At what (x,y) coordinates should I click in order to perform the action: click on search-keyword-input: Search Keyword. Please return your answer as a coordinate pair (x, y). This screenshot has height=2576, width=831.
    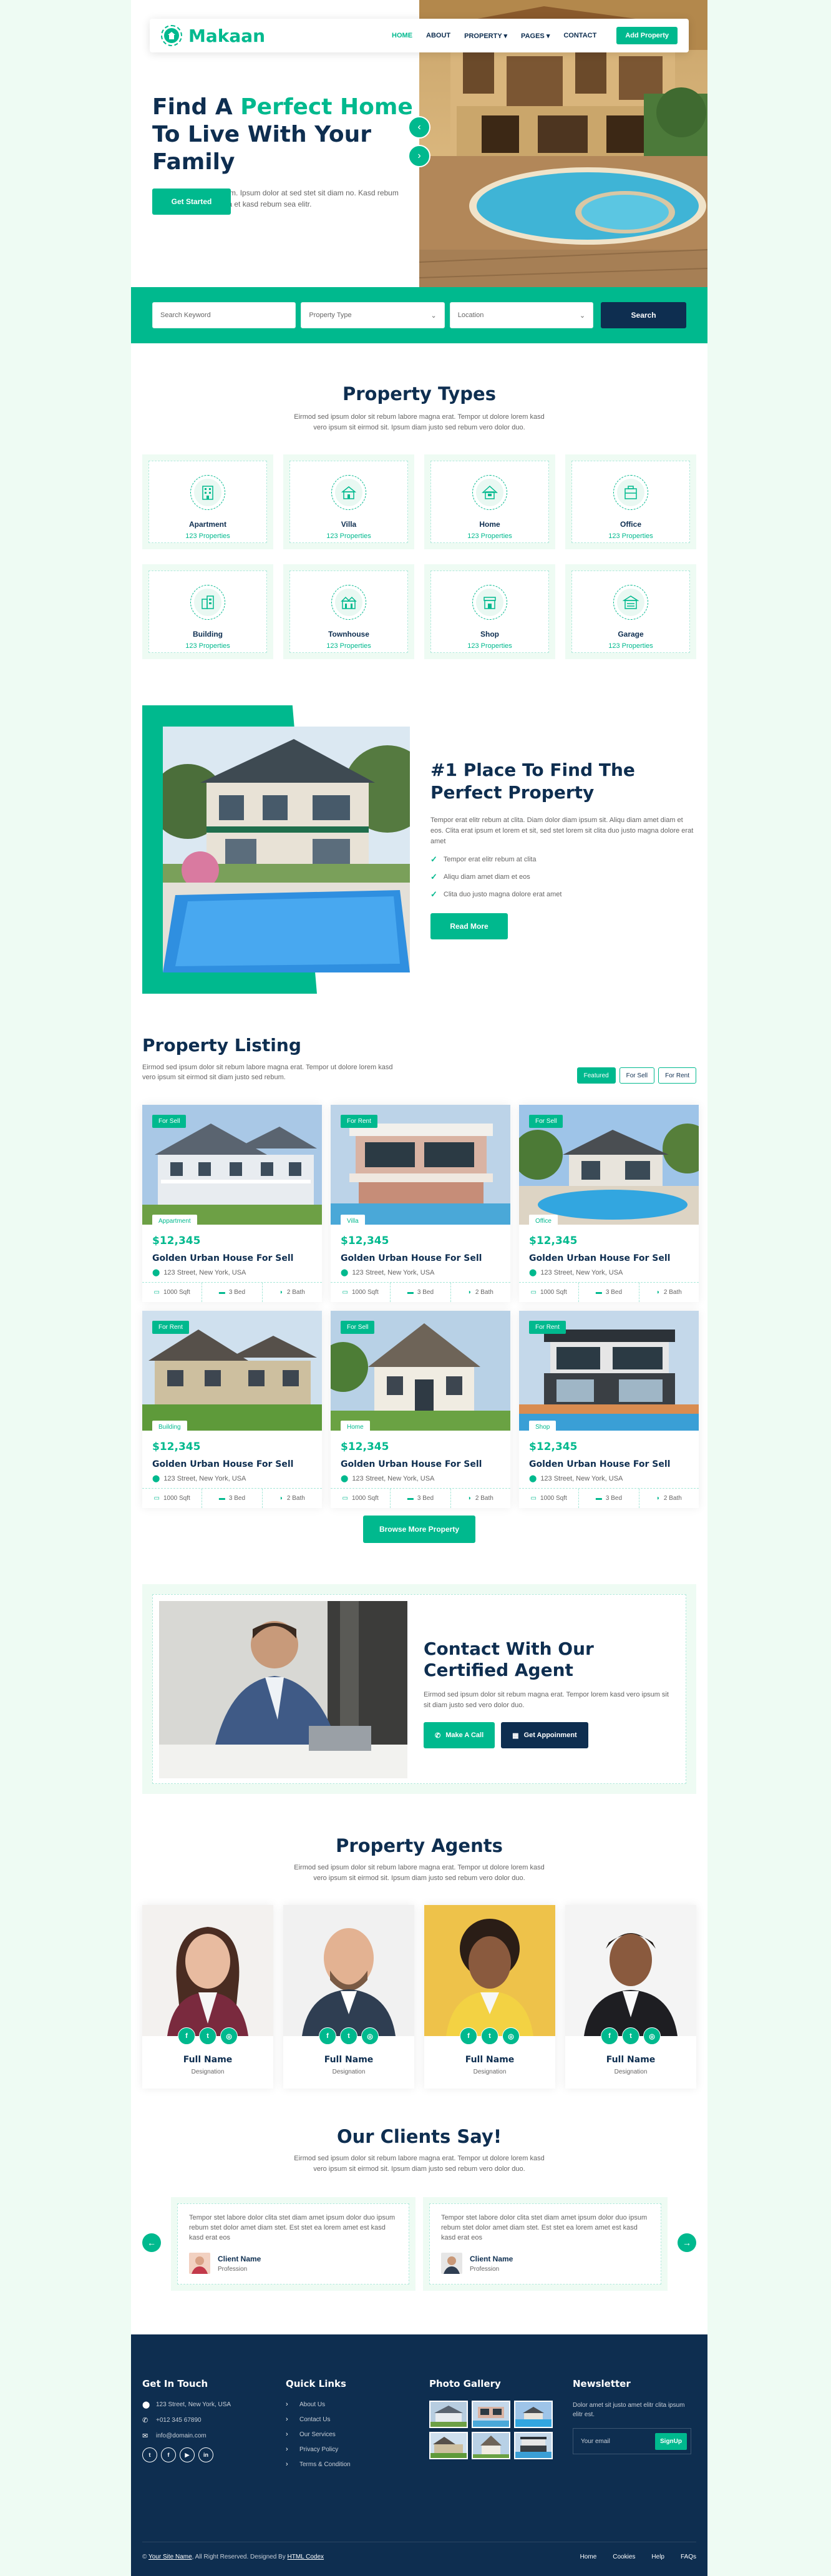
    Looking at the image, I should click on (224, 315).